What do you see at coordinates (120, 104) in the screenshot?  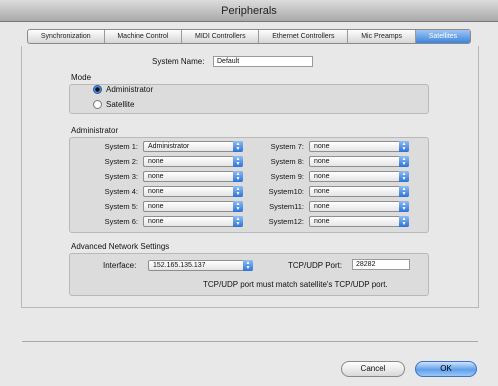 I see `mode-satellite-label: Satellite` at bounding box center [120, 104].